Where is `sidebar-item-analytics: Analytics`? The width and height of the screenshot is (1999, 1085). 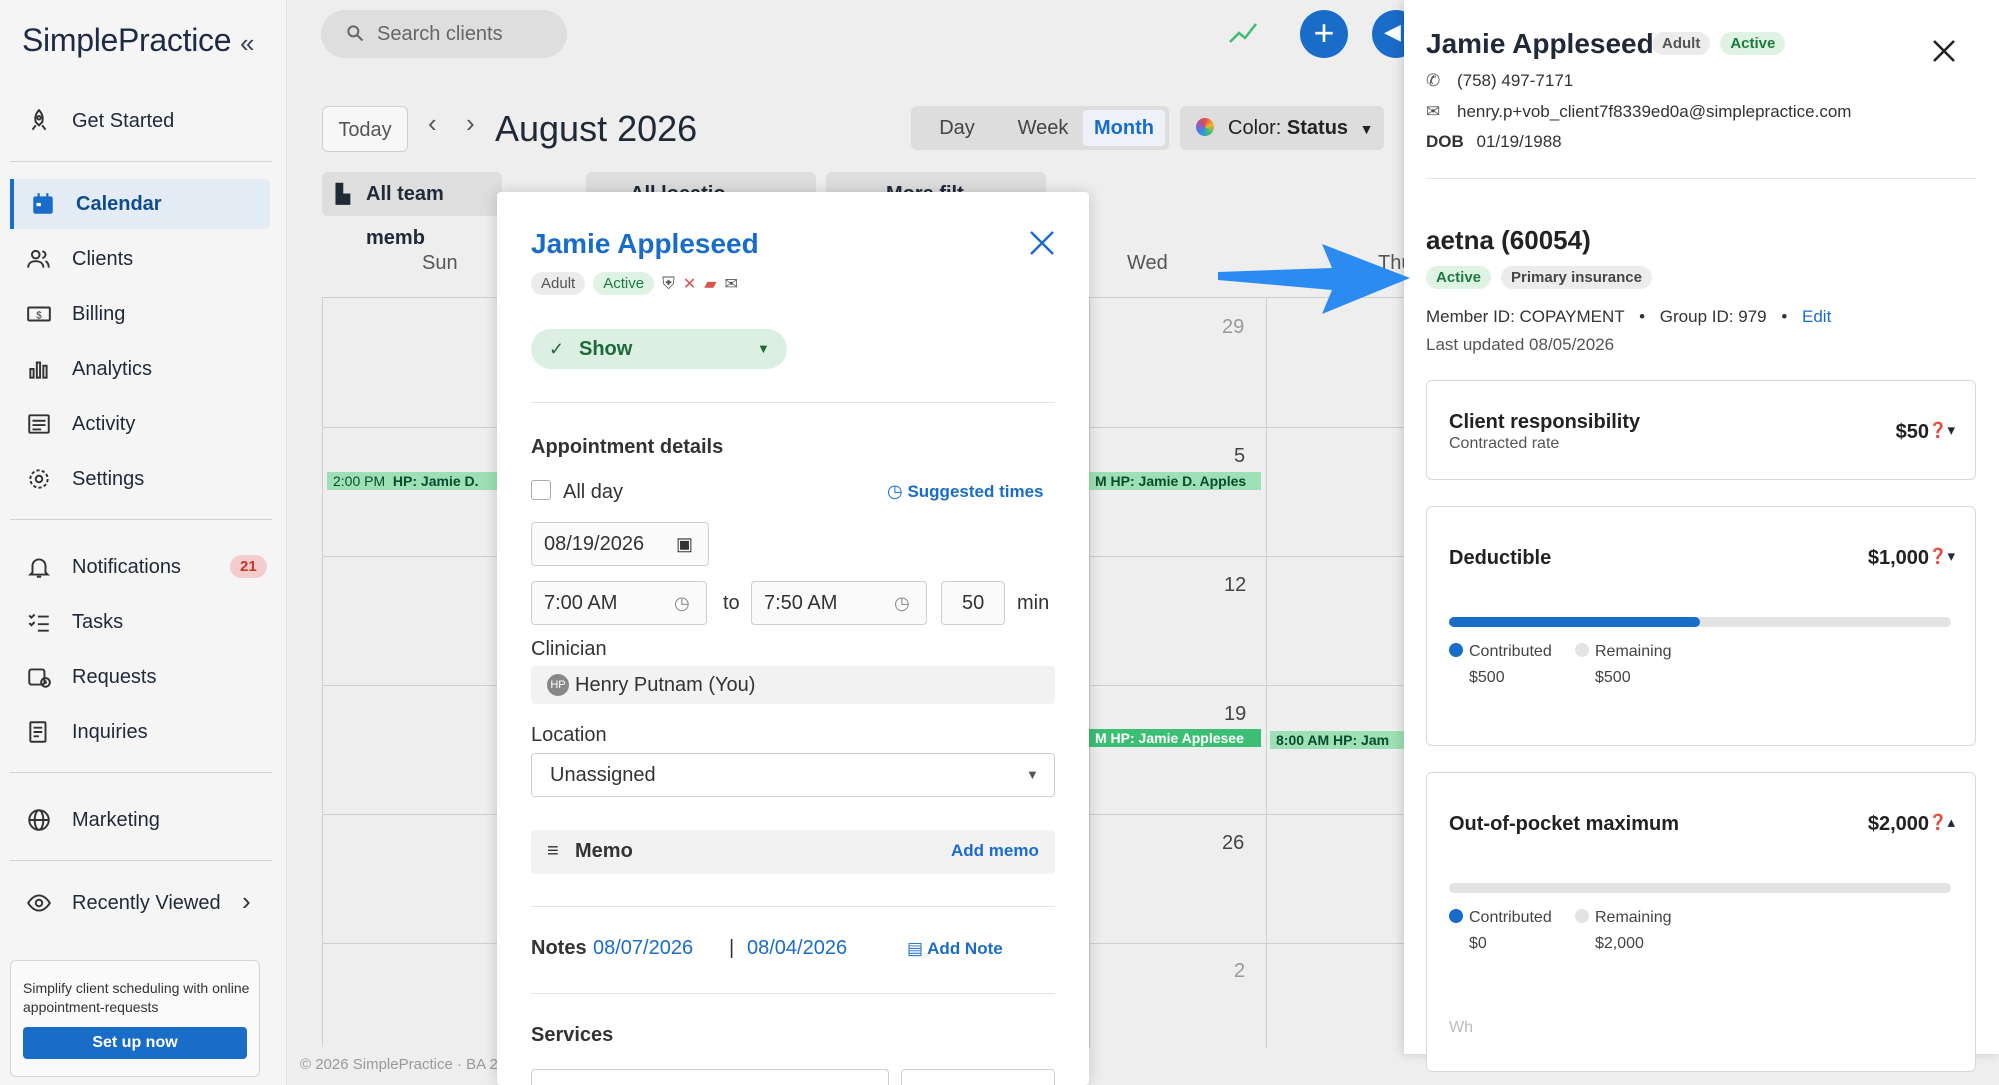
sidebar-item-analytics: Analytics is located at coordinates (140, 369).